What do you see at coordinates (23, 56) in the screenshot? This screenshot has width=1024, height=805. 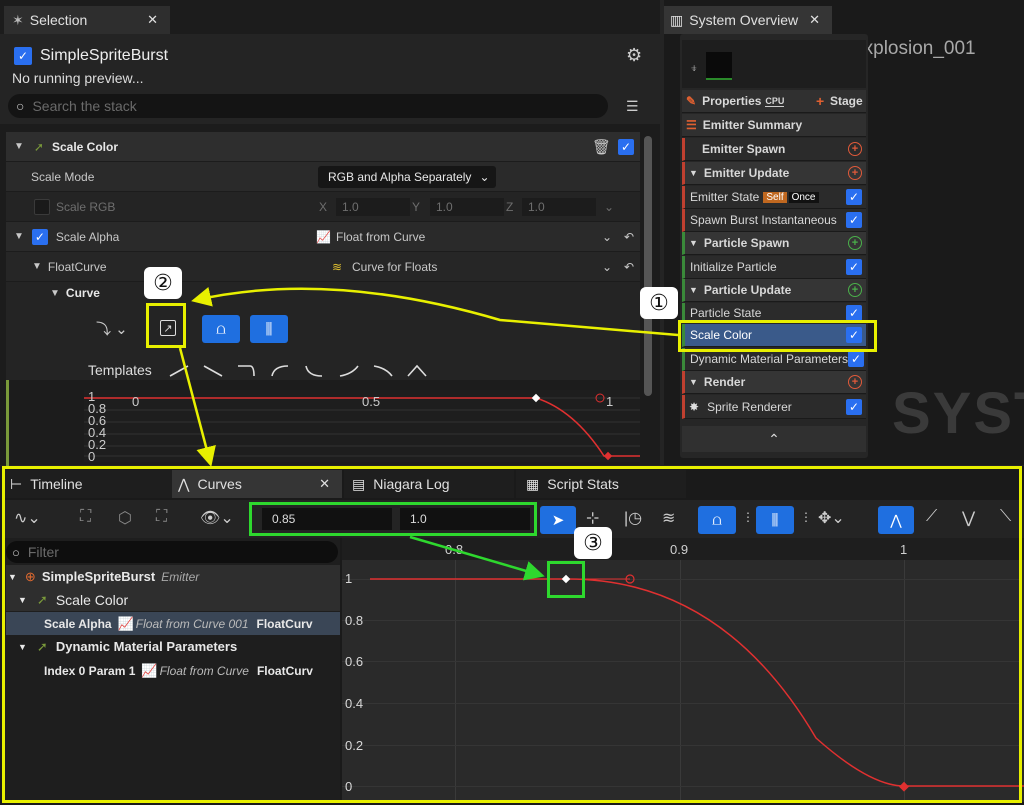 I see `emitter-enable-checkbox: ✓` at bounding box center [23, 56].